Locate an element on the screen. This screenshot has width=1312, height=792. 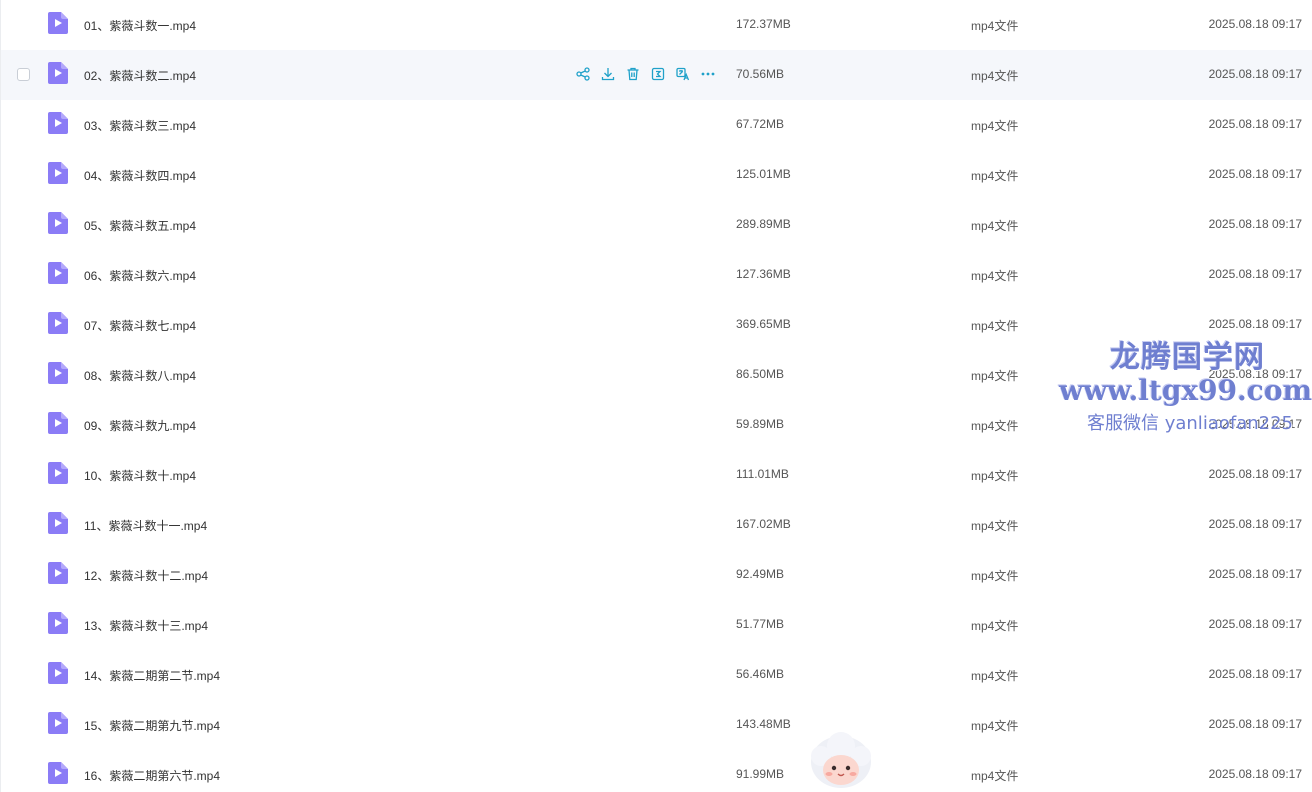
file-size: 127.36MB is located at coordinates (763, 274).